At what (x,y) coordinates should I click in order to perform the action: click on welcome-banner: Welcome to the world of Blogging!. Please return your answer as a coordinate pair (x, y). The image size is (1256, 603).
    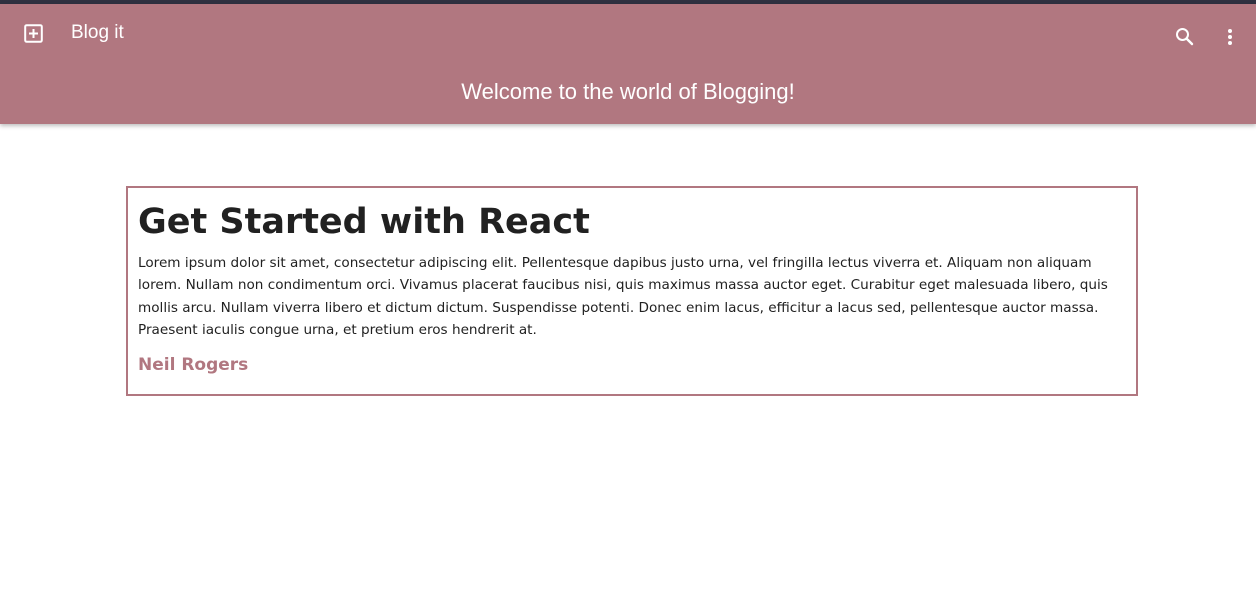
    Looking at the image, I should click on (628, 91).